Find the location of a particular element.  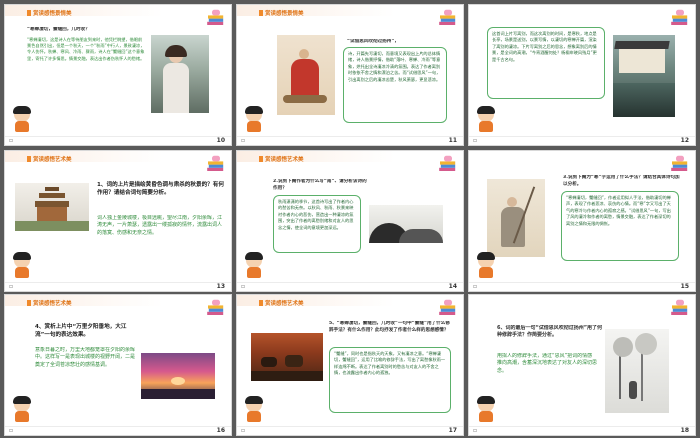

slide-number: 13 is located at coordinates (220, 286).